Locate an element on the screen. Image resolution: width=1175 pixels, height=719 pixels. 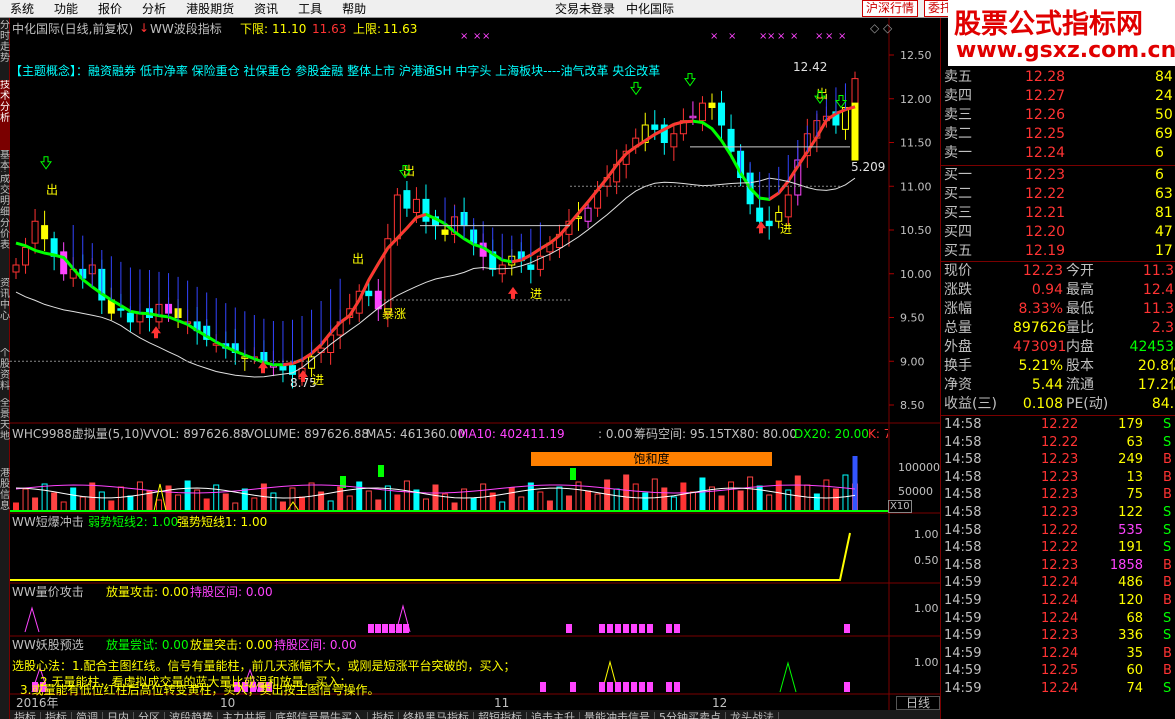
side-tab: 港股信息 is located at coordinates (5, 498).